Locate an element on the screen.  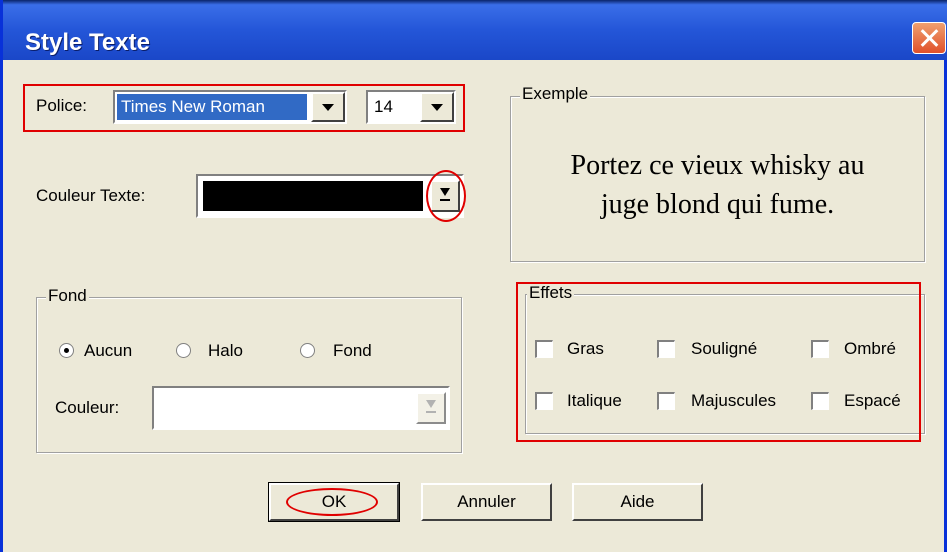
fond-title: Fond is located at coordinates (67, 296).